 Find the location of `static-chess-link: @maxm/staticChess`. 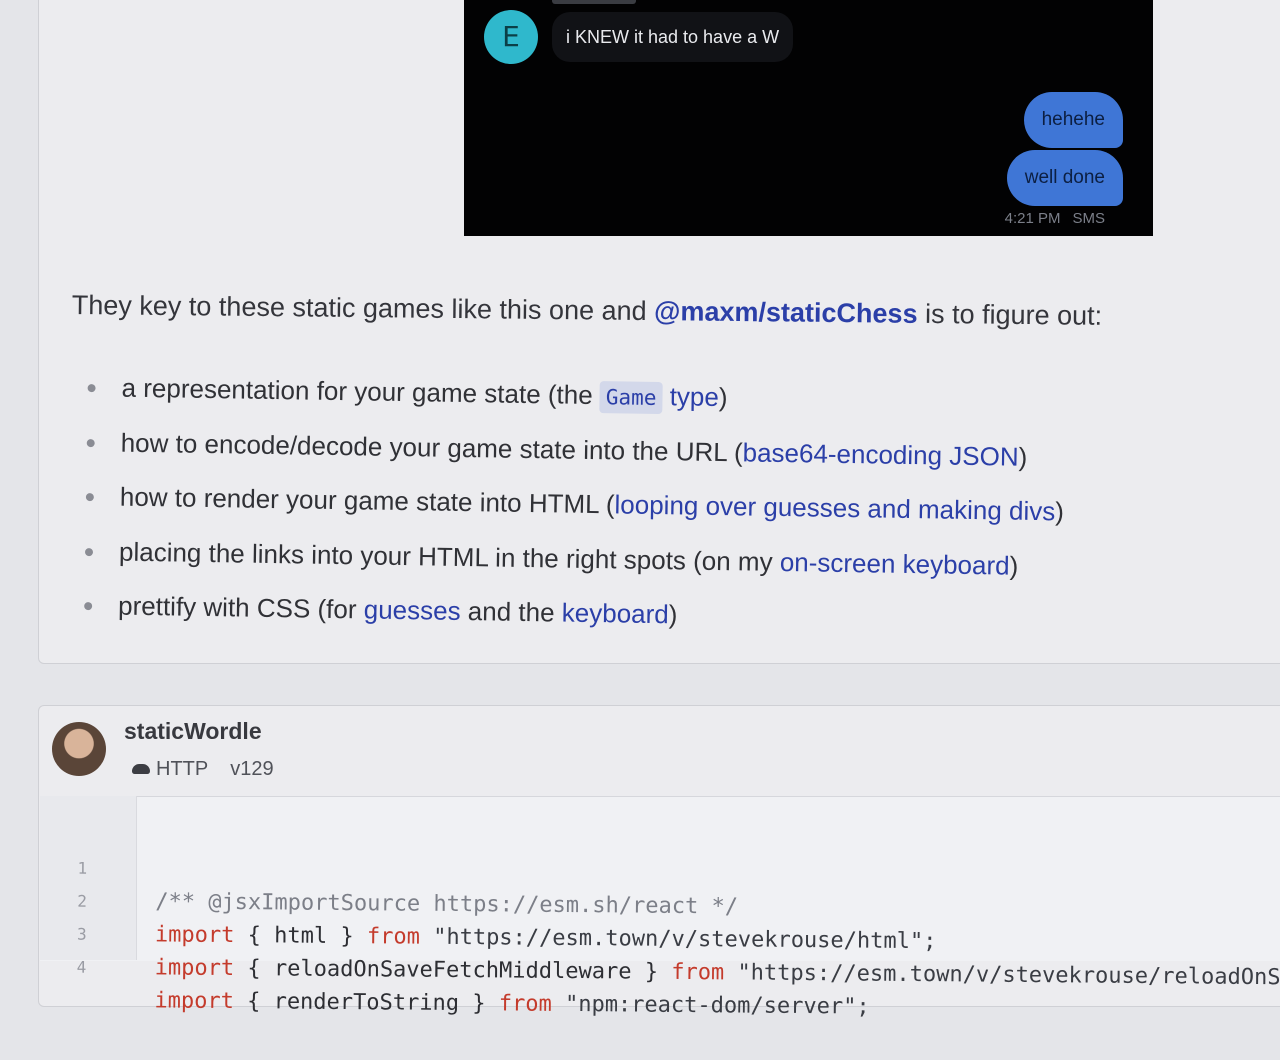

static-chess-link: @maxm/staticChess is located at coordinates (786, 312).